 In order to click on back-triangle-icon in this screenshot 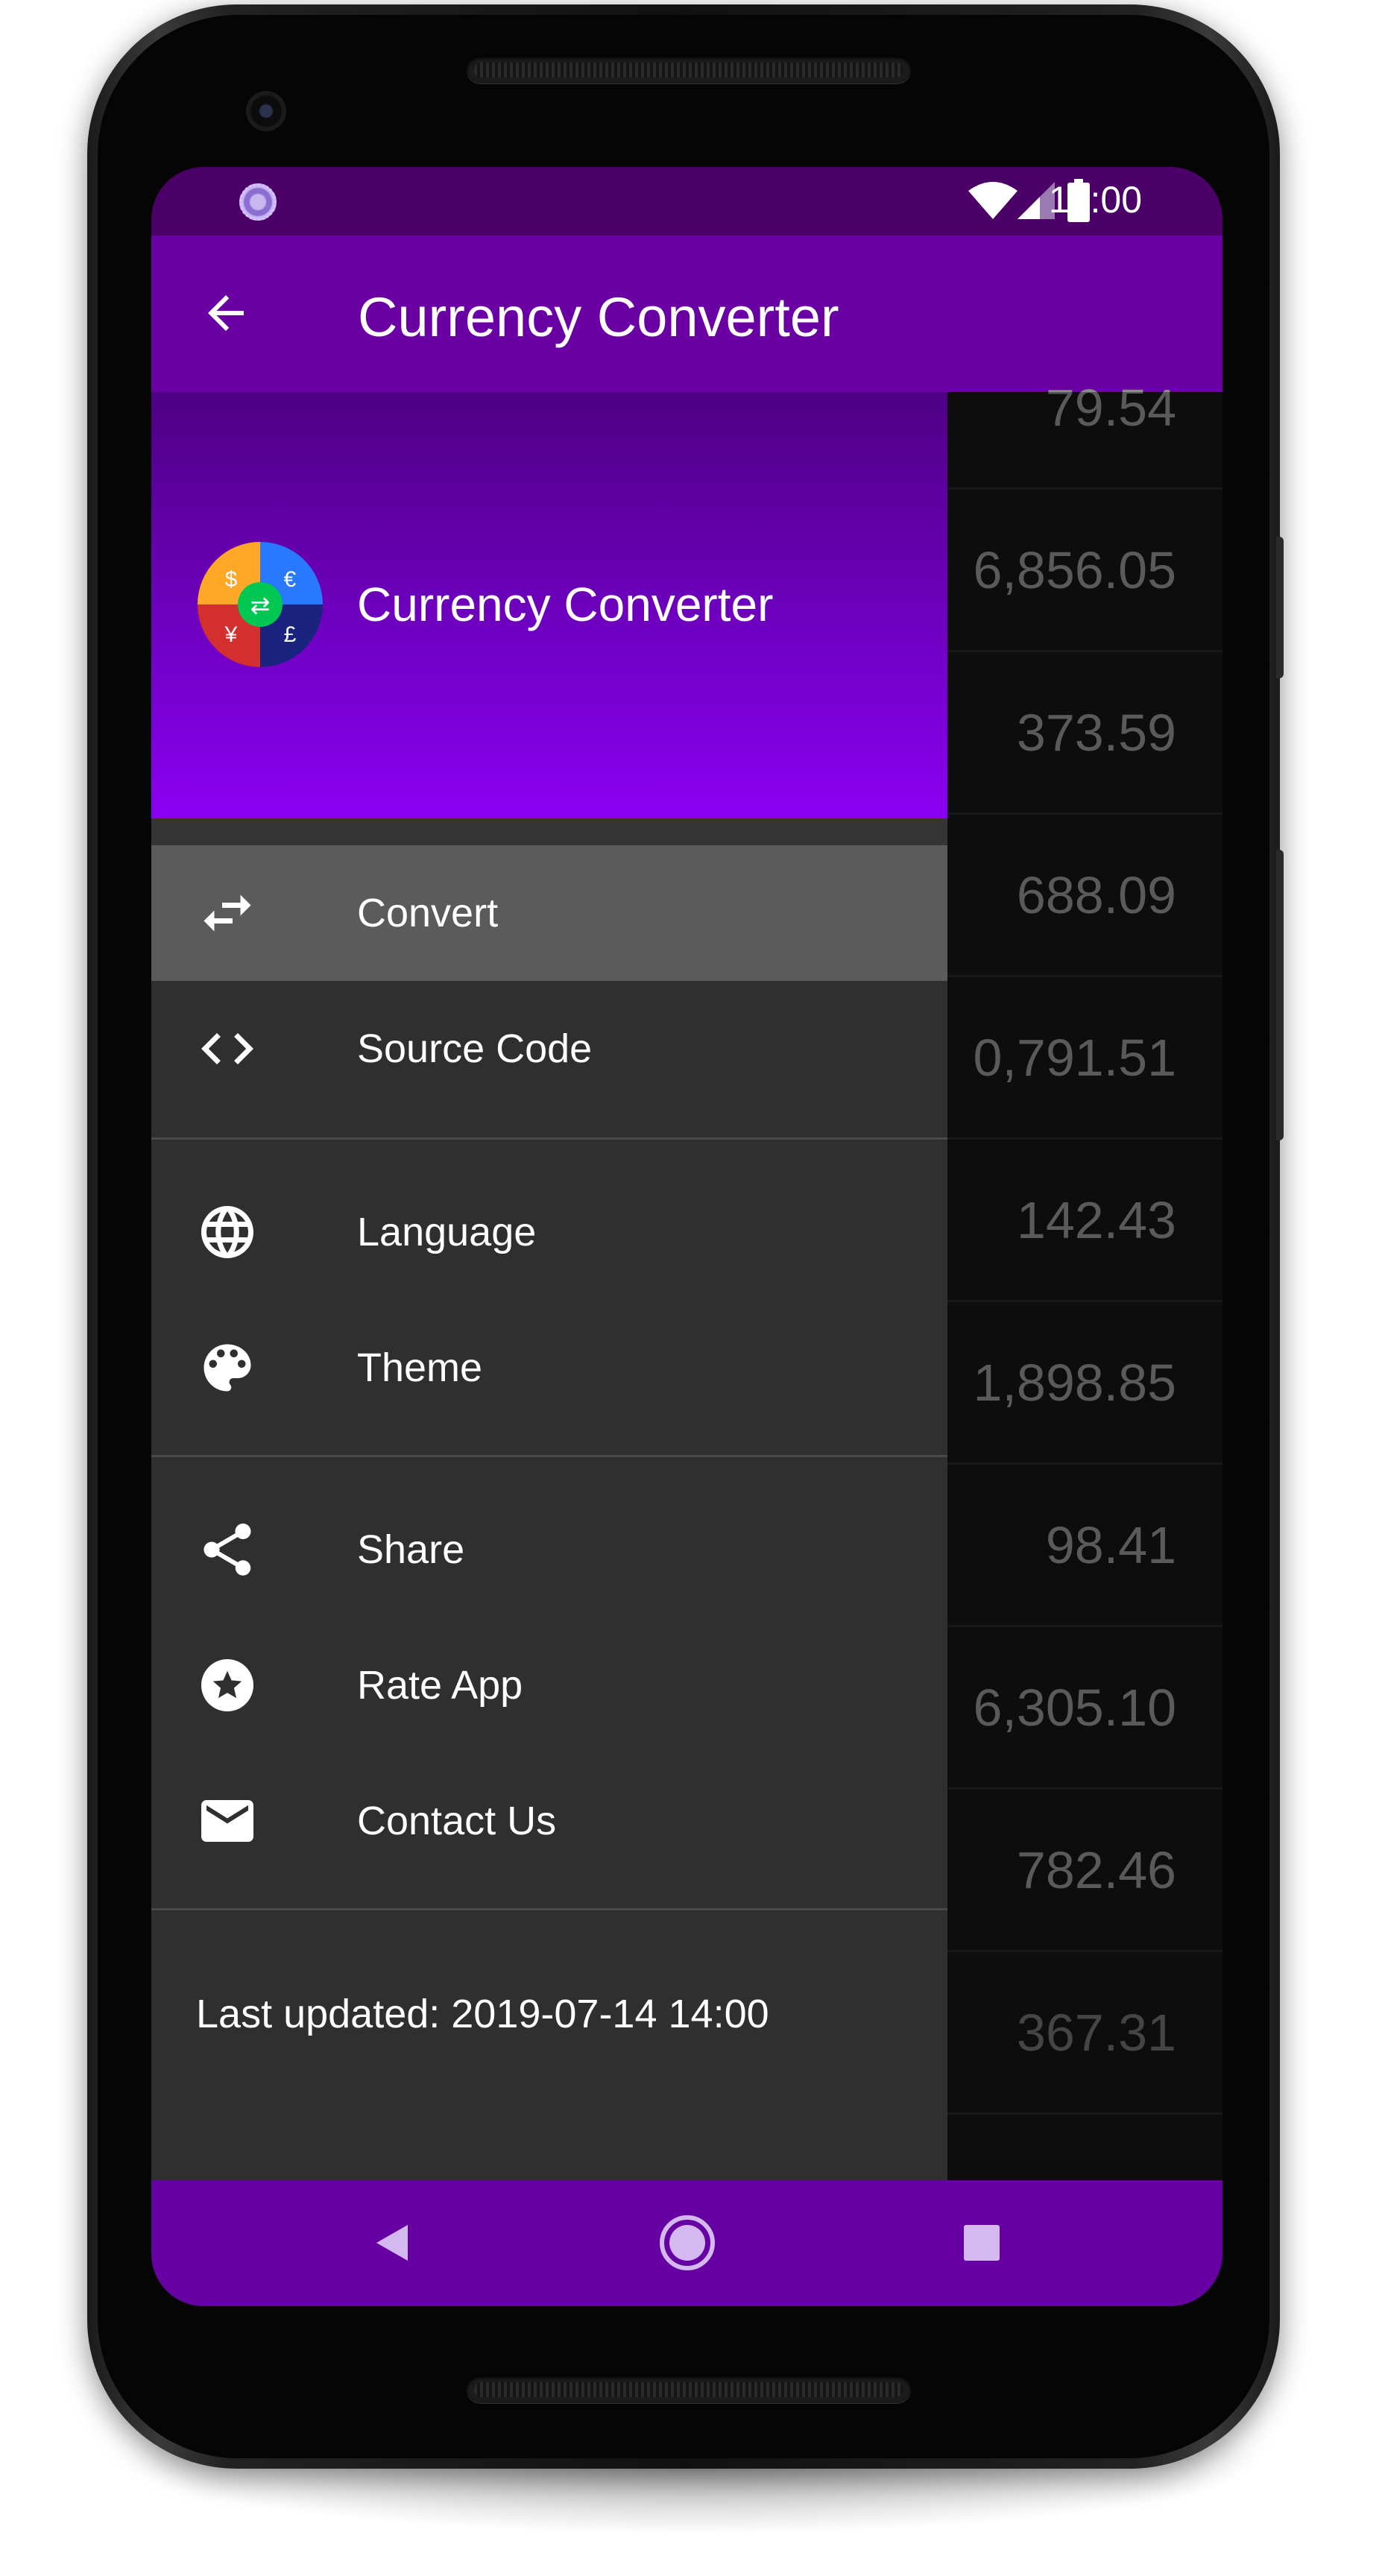, I will do `click(391, 2243)`.